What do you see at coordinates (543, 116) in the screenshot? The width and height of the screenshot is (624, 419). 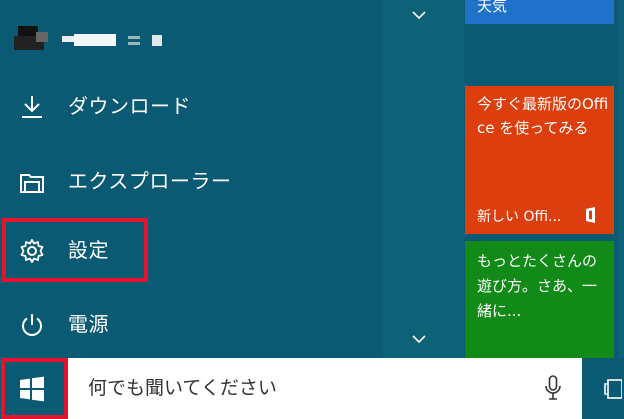 I see `tile-text: 今すぐ最新版のOffice を使ってみる` at bounding box center [543, 116].